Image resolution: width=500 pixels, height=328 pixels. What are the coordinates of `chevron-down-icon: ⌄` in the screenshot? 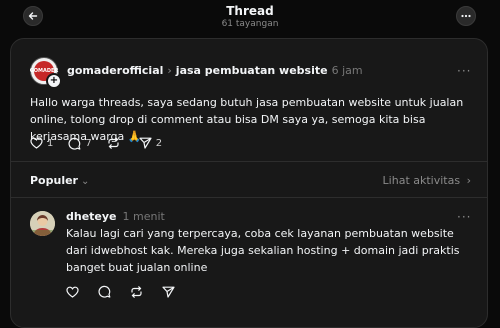 It's located at (85, 181).